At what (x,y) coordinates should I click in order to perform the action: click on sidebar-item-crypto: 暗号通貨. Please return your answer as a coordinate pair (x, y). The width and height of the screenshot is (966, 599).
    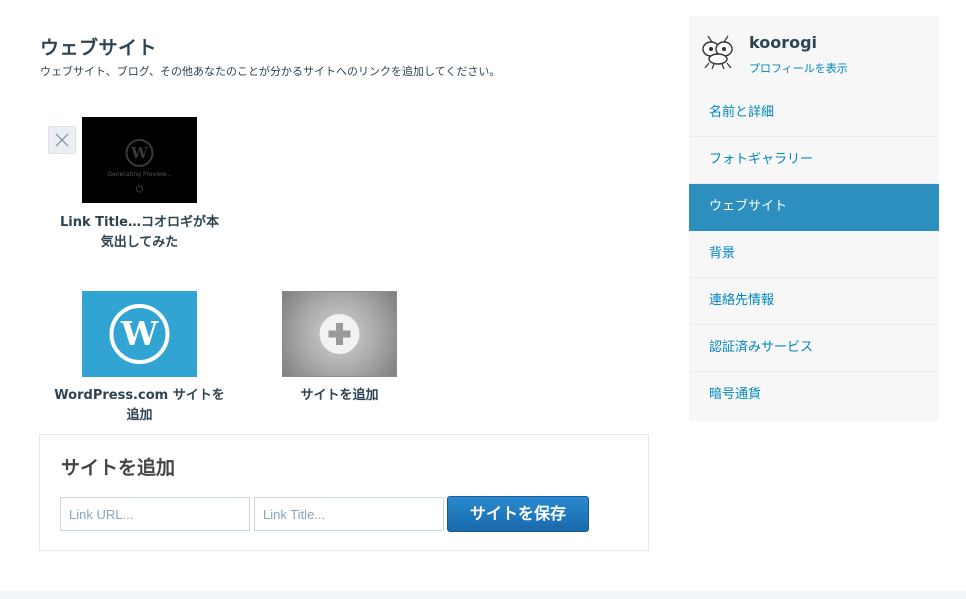
    Looking at the image, I should click on (814, 395).